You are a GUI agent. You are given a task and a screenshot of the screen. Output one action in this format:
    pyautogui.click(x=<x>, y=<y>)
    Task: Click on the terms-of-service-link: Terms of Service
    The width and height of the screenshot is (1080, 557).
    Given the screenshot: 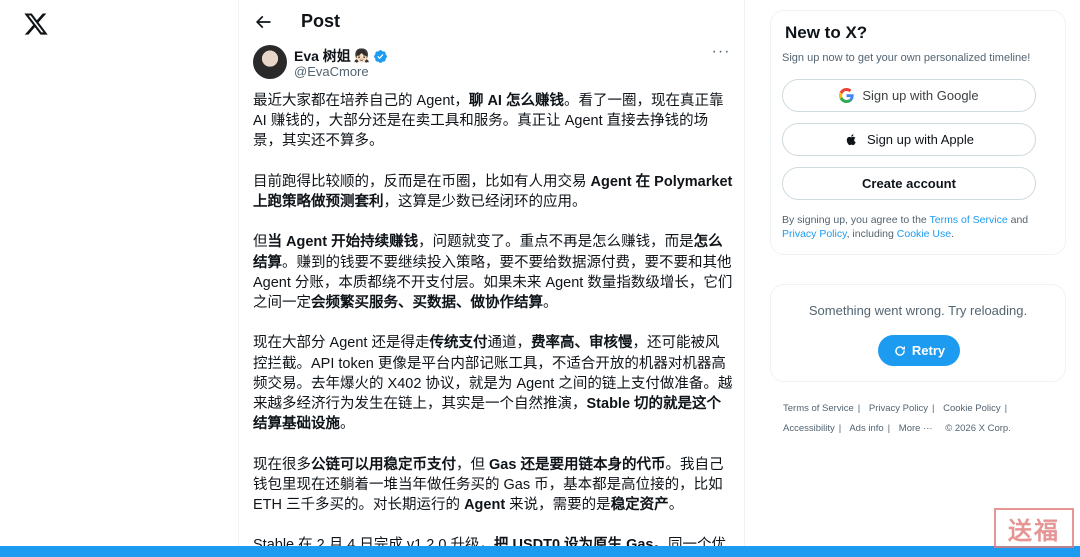 What is the action you would take?
    pyautogui.click(x=969, y=220)
    